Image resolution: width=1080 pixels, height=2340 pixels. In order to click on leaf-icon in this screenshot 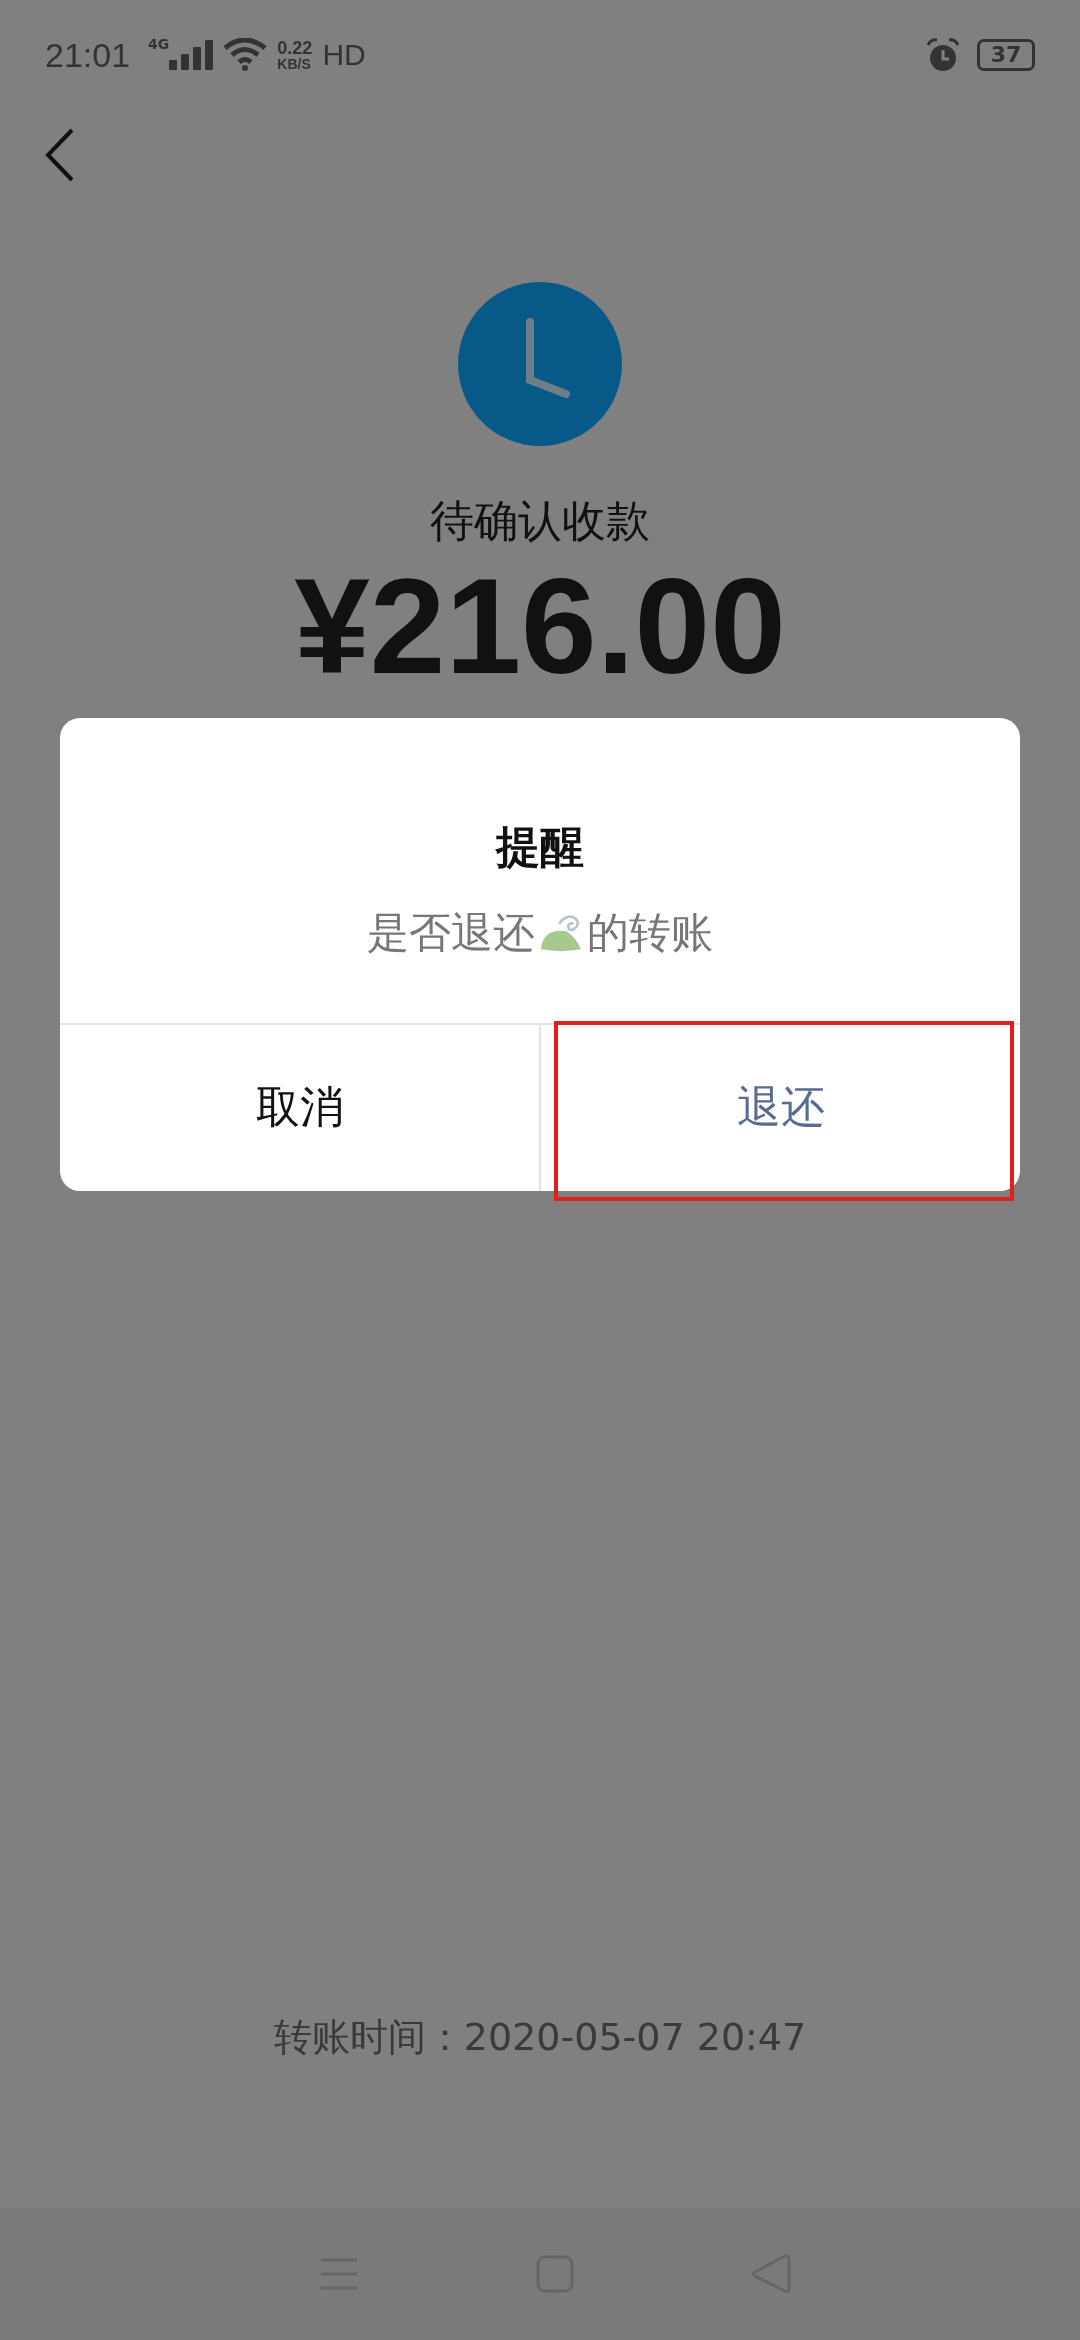, I will do `click(561, 932)`.